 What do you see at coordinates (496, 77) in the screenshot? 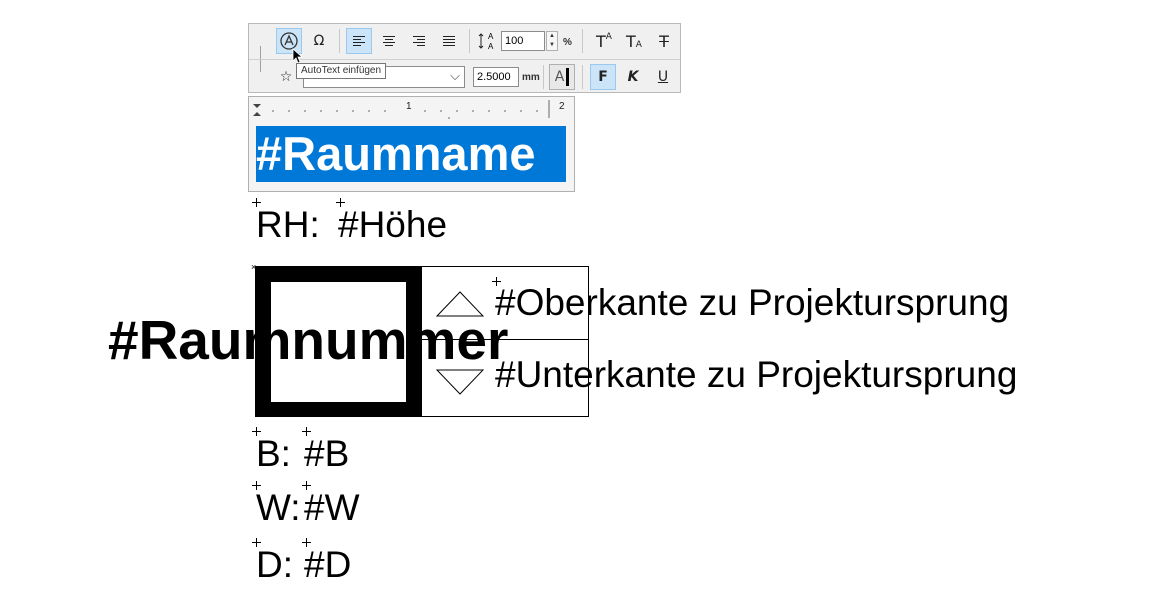
I see `font-size-input: 2.5000` at bounding box center [496, 77].